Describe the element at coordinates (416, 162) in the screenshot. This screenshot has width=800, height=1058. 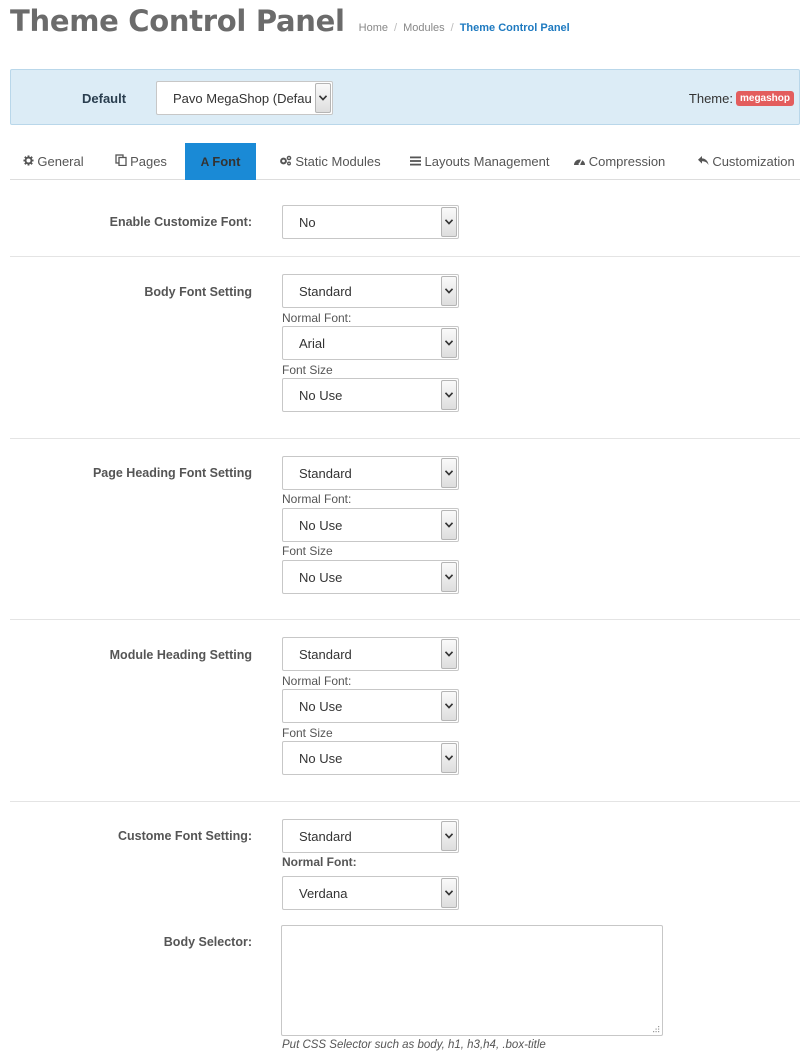
I see `bars-icon` at that location.